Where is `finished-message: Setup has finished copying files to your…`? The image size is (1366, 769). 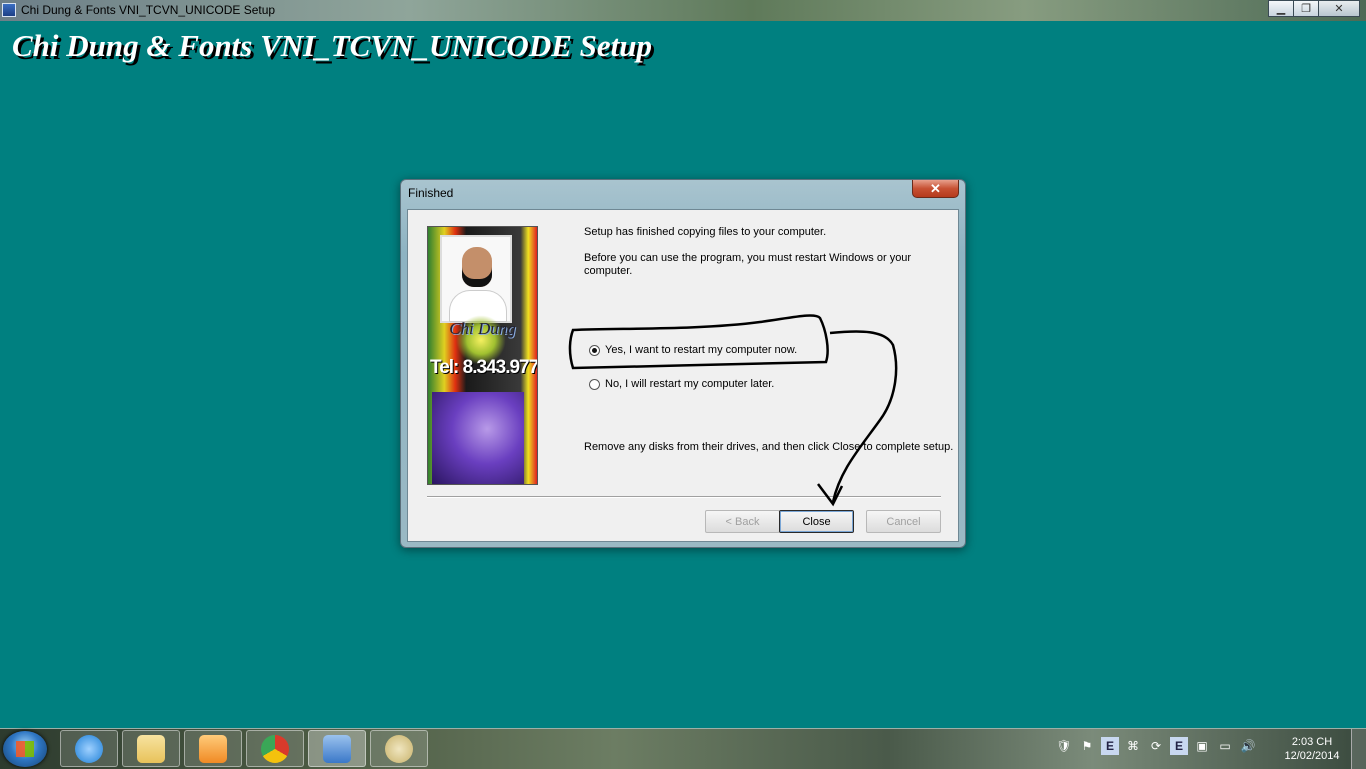
finished-message: Setup has finished copying files to your… is located at coordinates (705, 232).